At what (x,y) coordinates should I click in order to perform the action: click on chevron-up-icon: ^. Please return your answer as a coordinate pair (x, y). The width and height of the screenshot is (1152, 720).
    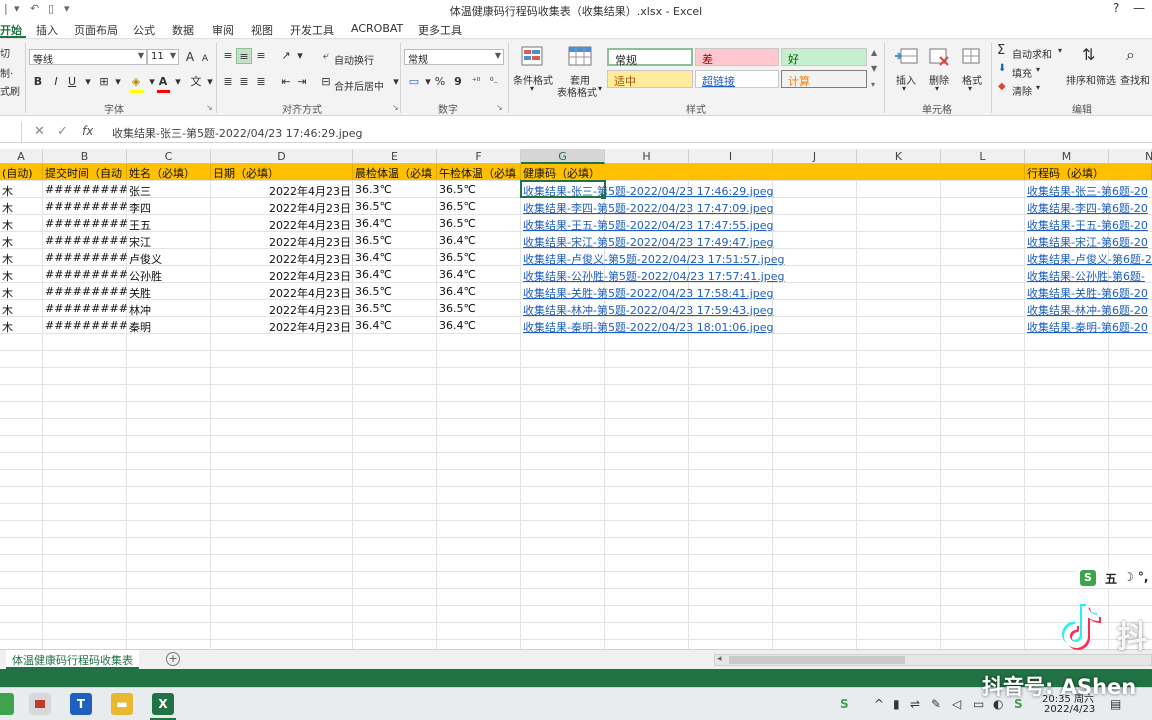
    Looking at the image, I should click on (879, 704).